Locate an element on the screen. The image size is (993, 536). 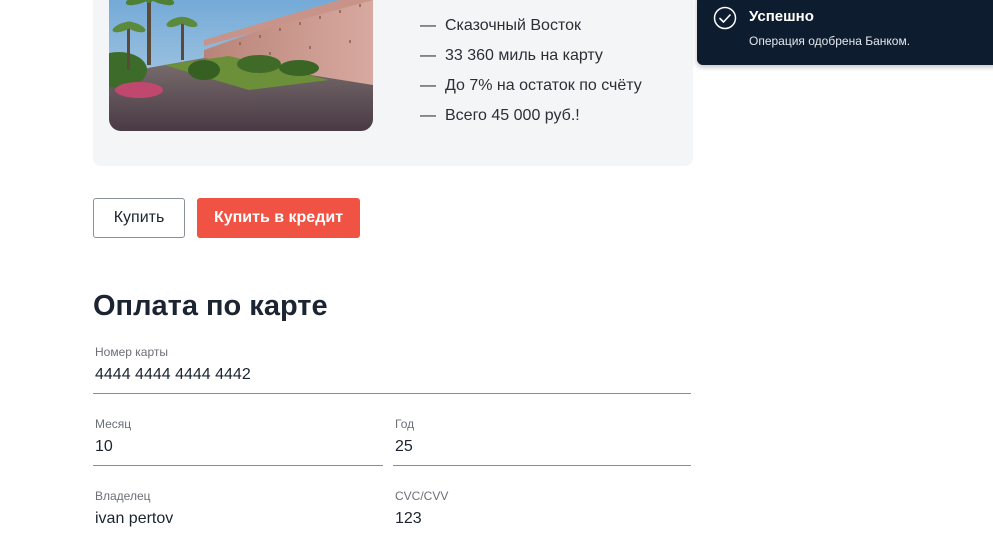
notification-title: Успешно is located at coordinates (781, 16).